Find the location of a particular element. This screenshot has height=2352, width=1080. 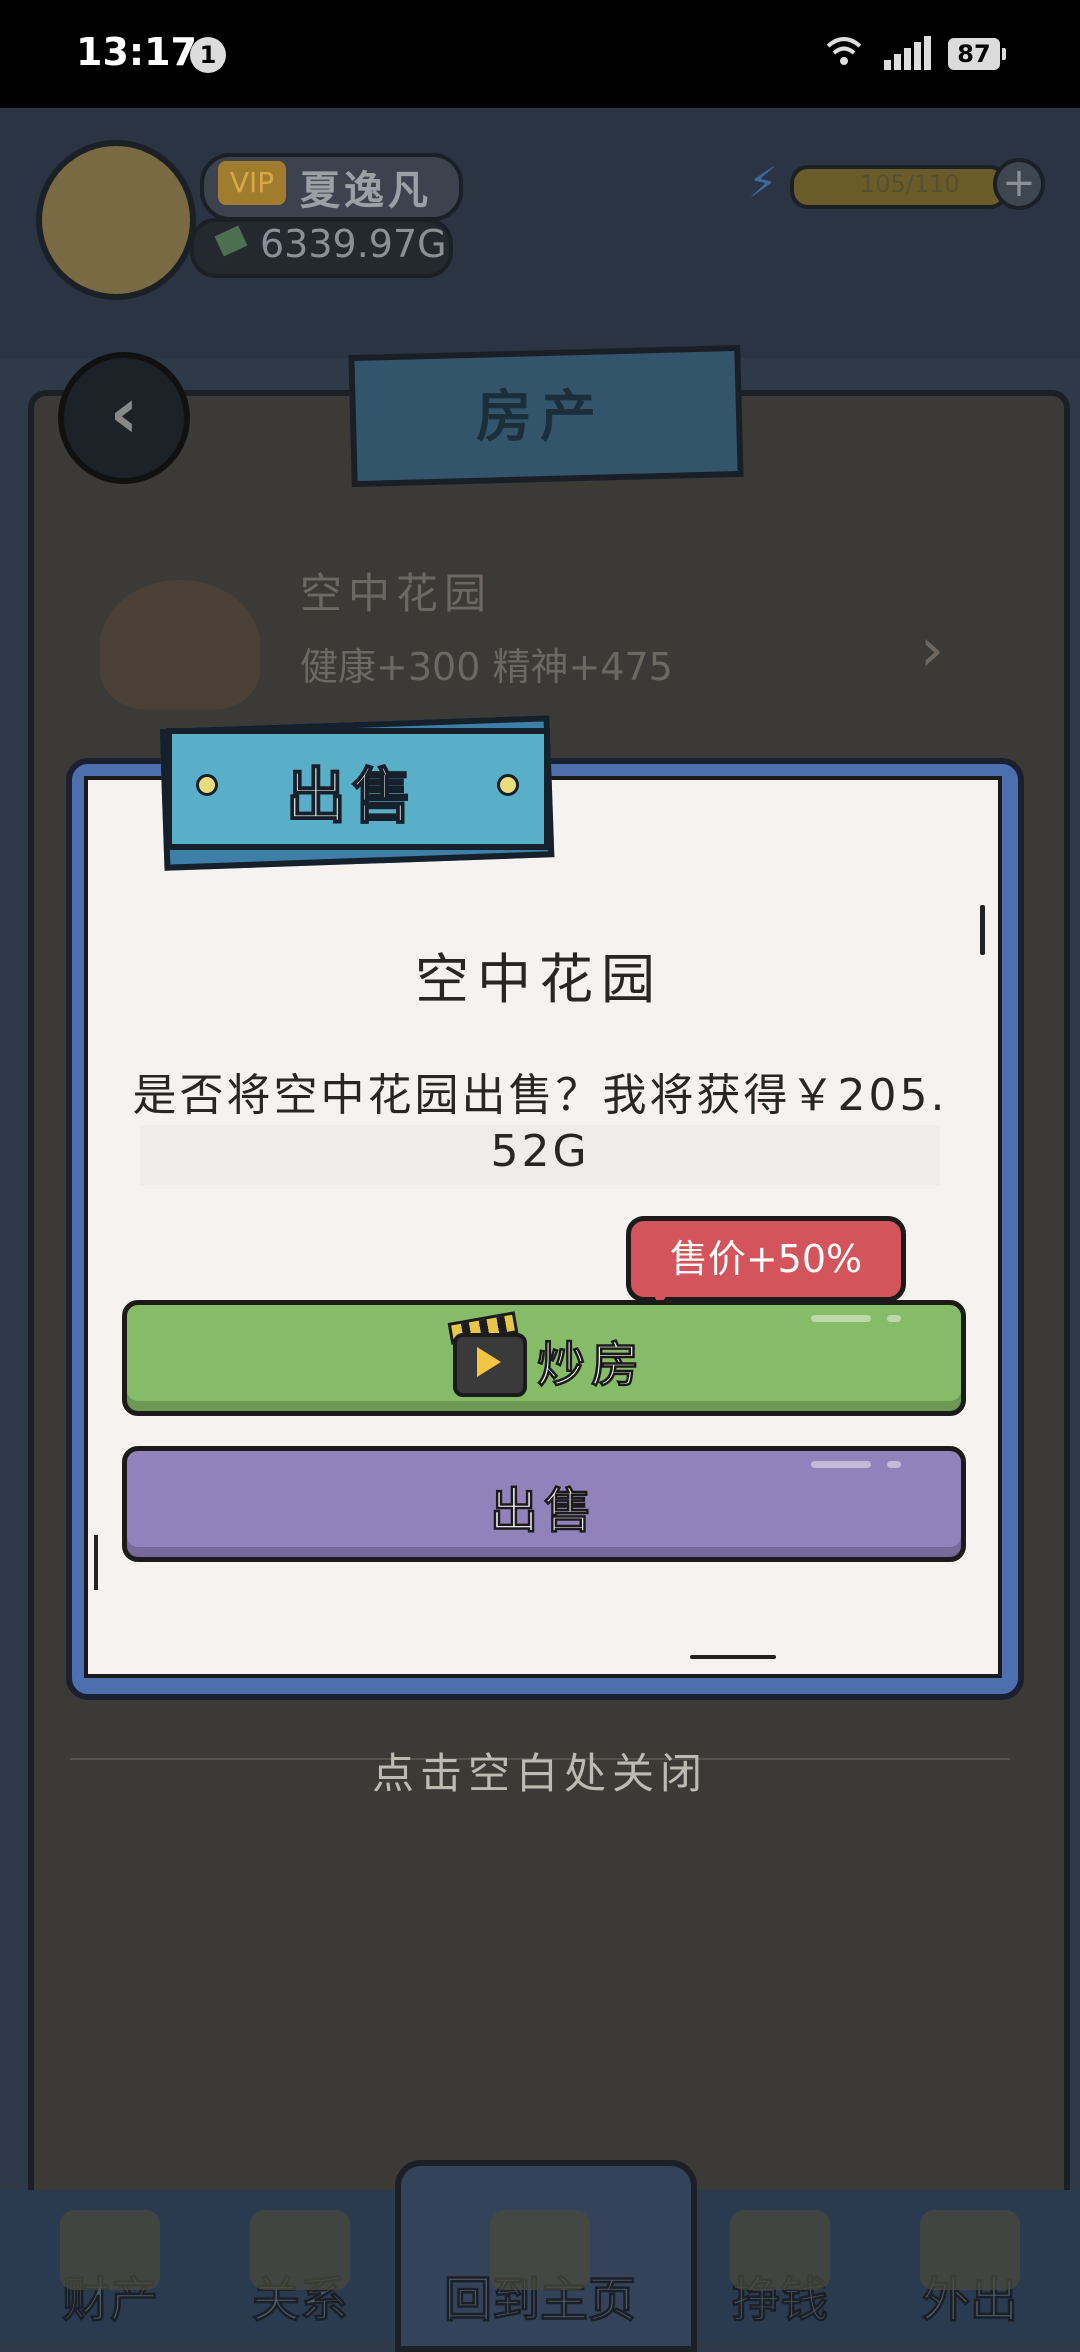

sell-confirm-message: 是否将空中花园出售？我将获得￥205.52G is located at coordinates (540, 1123).